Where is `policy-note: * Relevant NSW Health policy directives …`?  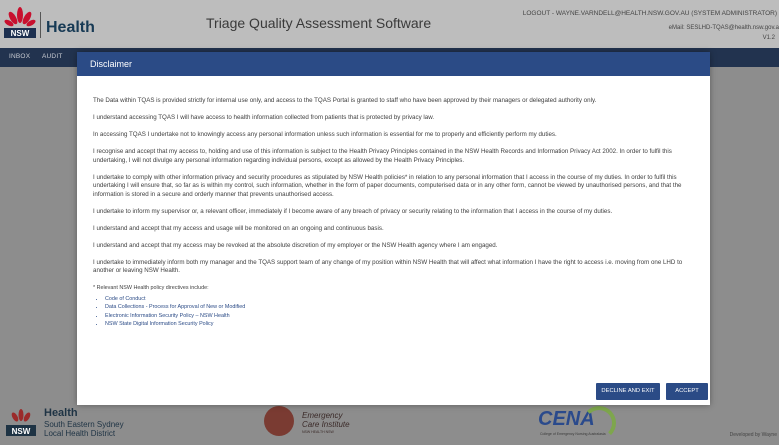 policy-note: * Relevant NSW Health policy directives … is located at coordinates (151, 288).